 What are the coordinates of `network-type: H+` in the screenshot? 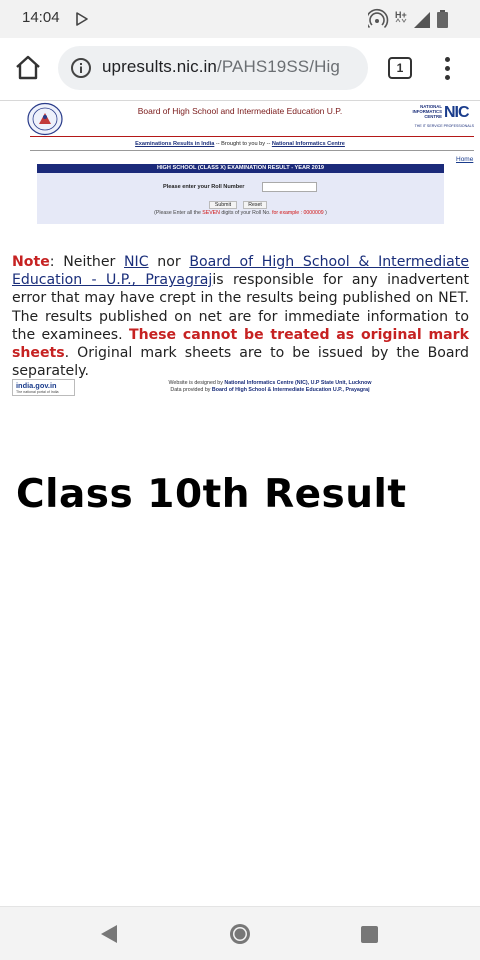 It's located at (401, 15).